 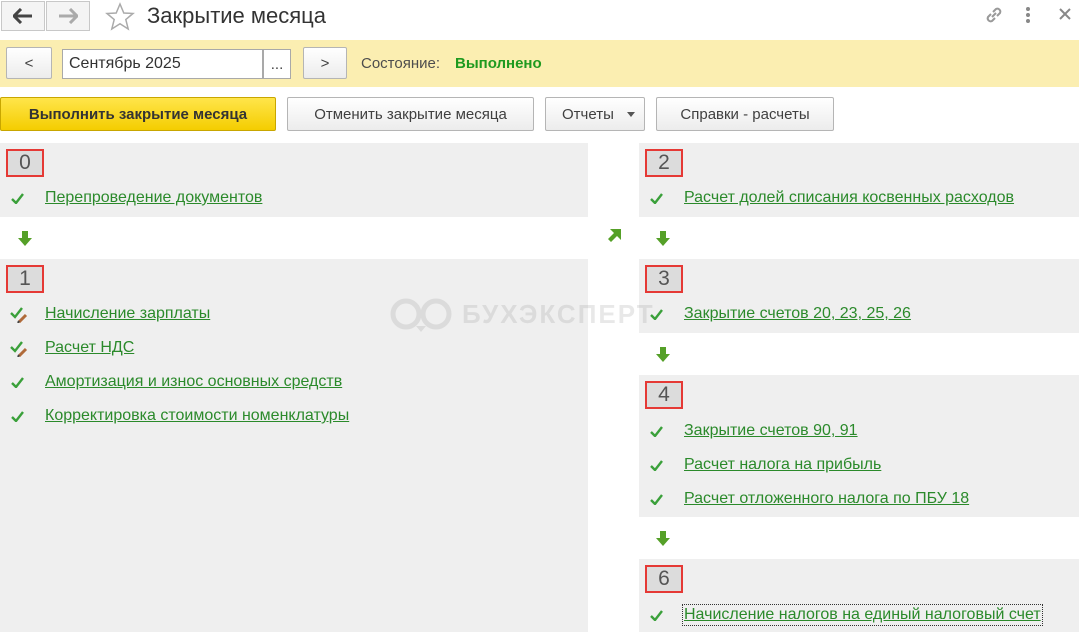 What do you see at coordinates (994, 15) in the screenshot?
I see `link-icon` at bounding box center [994, 15].